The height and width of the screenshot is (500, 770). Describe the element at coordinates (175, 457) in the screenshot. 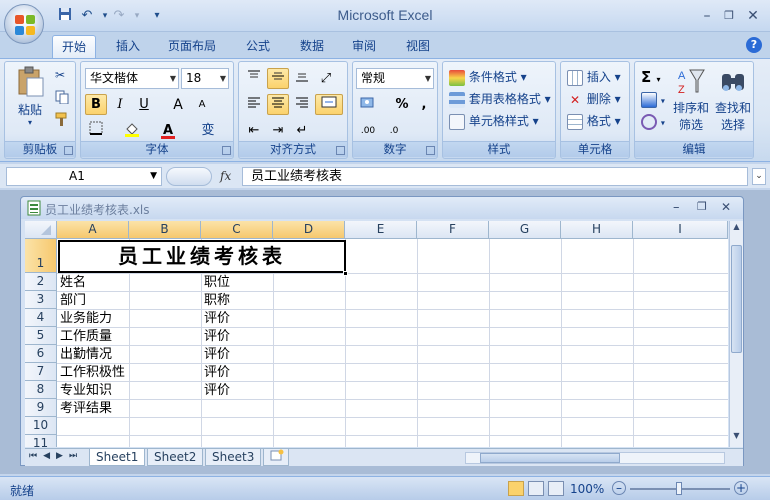

I see `sheet-tab-sheet2: Sheet2` at that location.